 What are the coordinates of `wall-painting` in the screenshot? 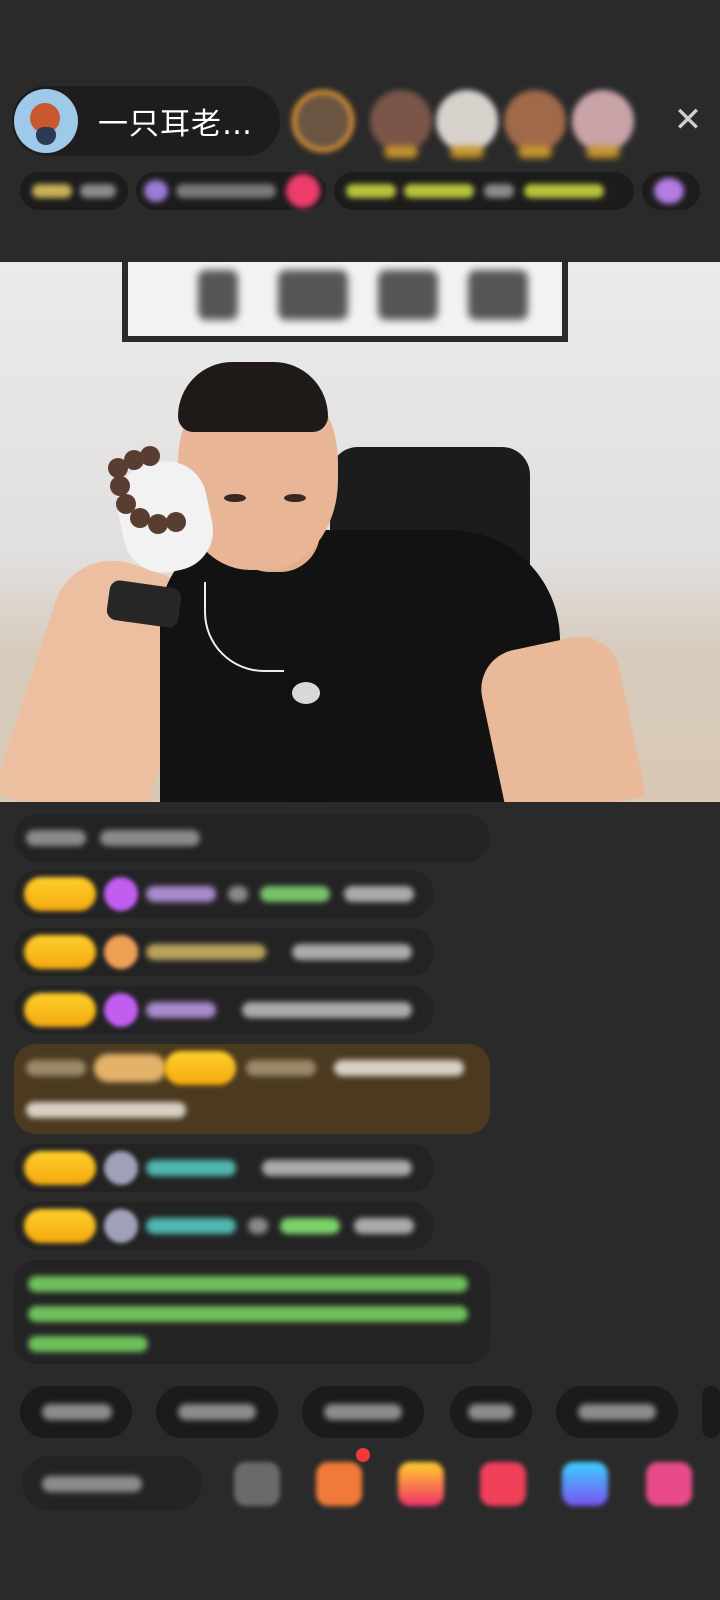 It's located at (345, 302).